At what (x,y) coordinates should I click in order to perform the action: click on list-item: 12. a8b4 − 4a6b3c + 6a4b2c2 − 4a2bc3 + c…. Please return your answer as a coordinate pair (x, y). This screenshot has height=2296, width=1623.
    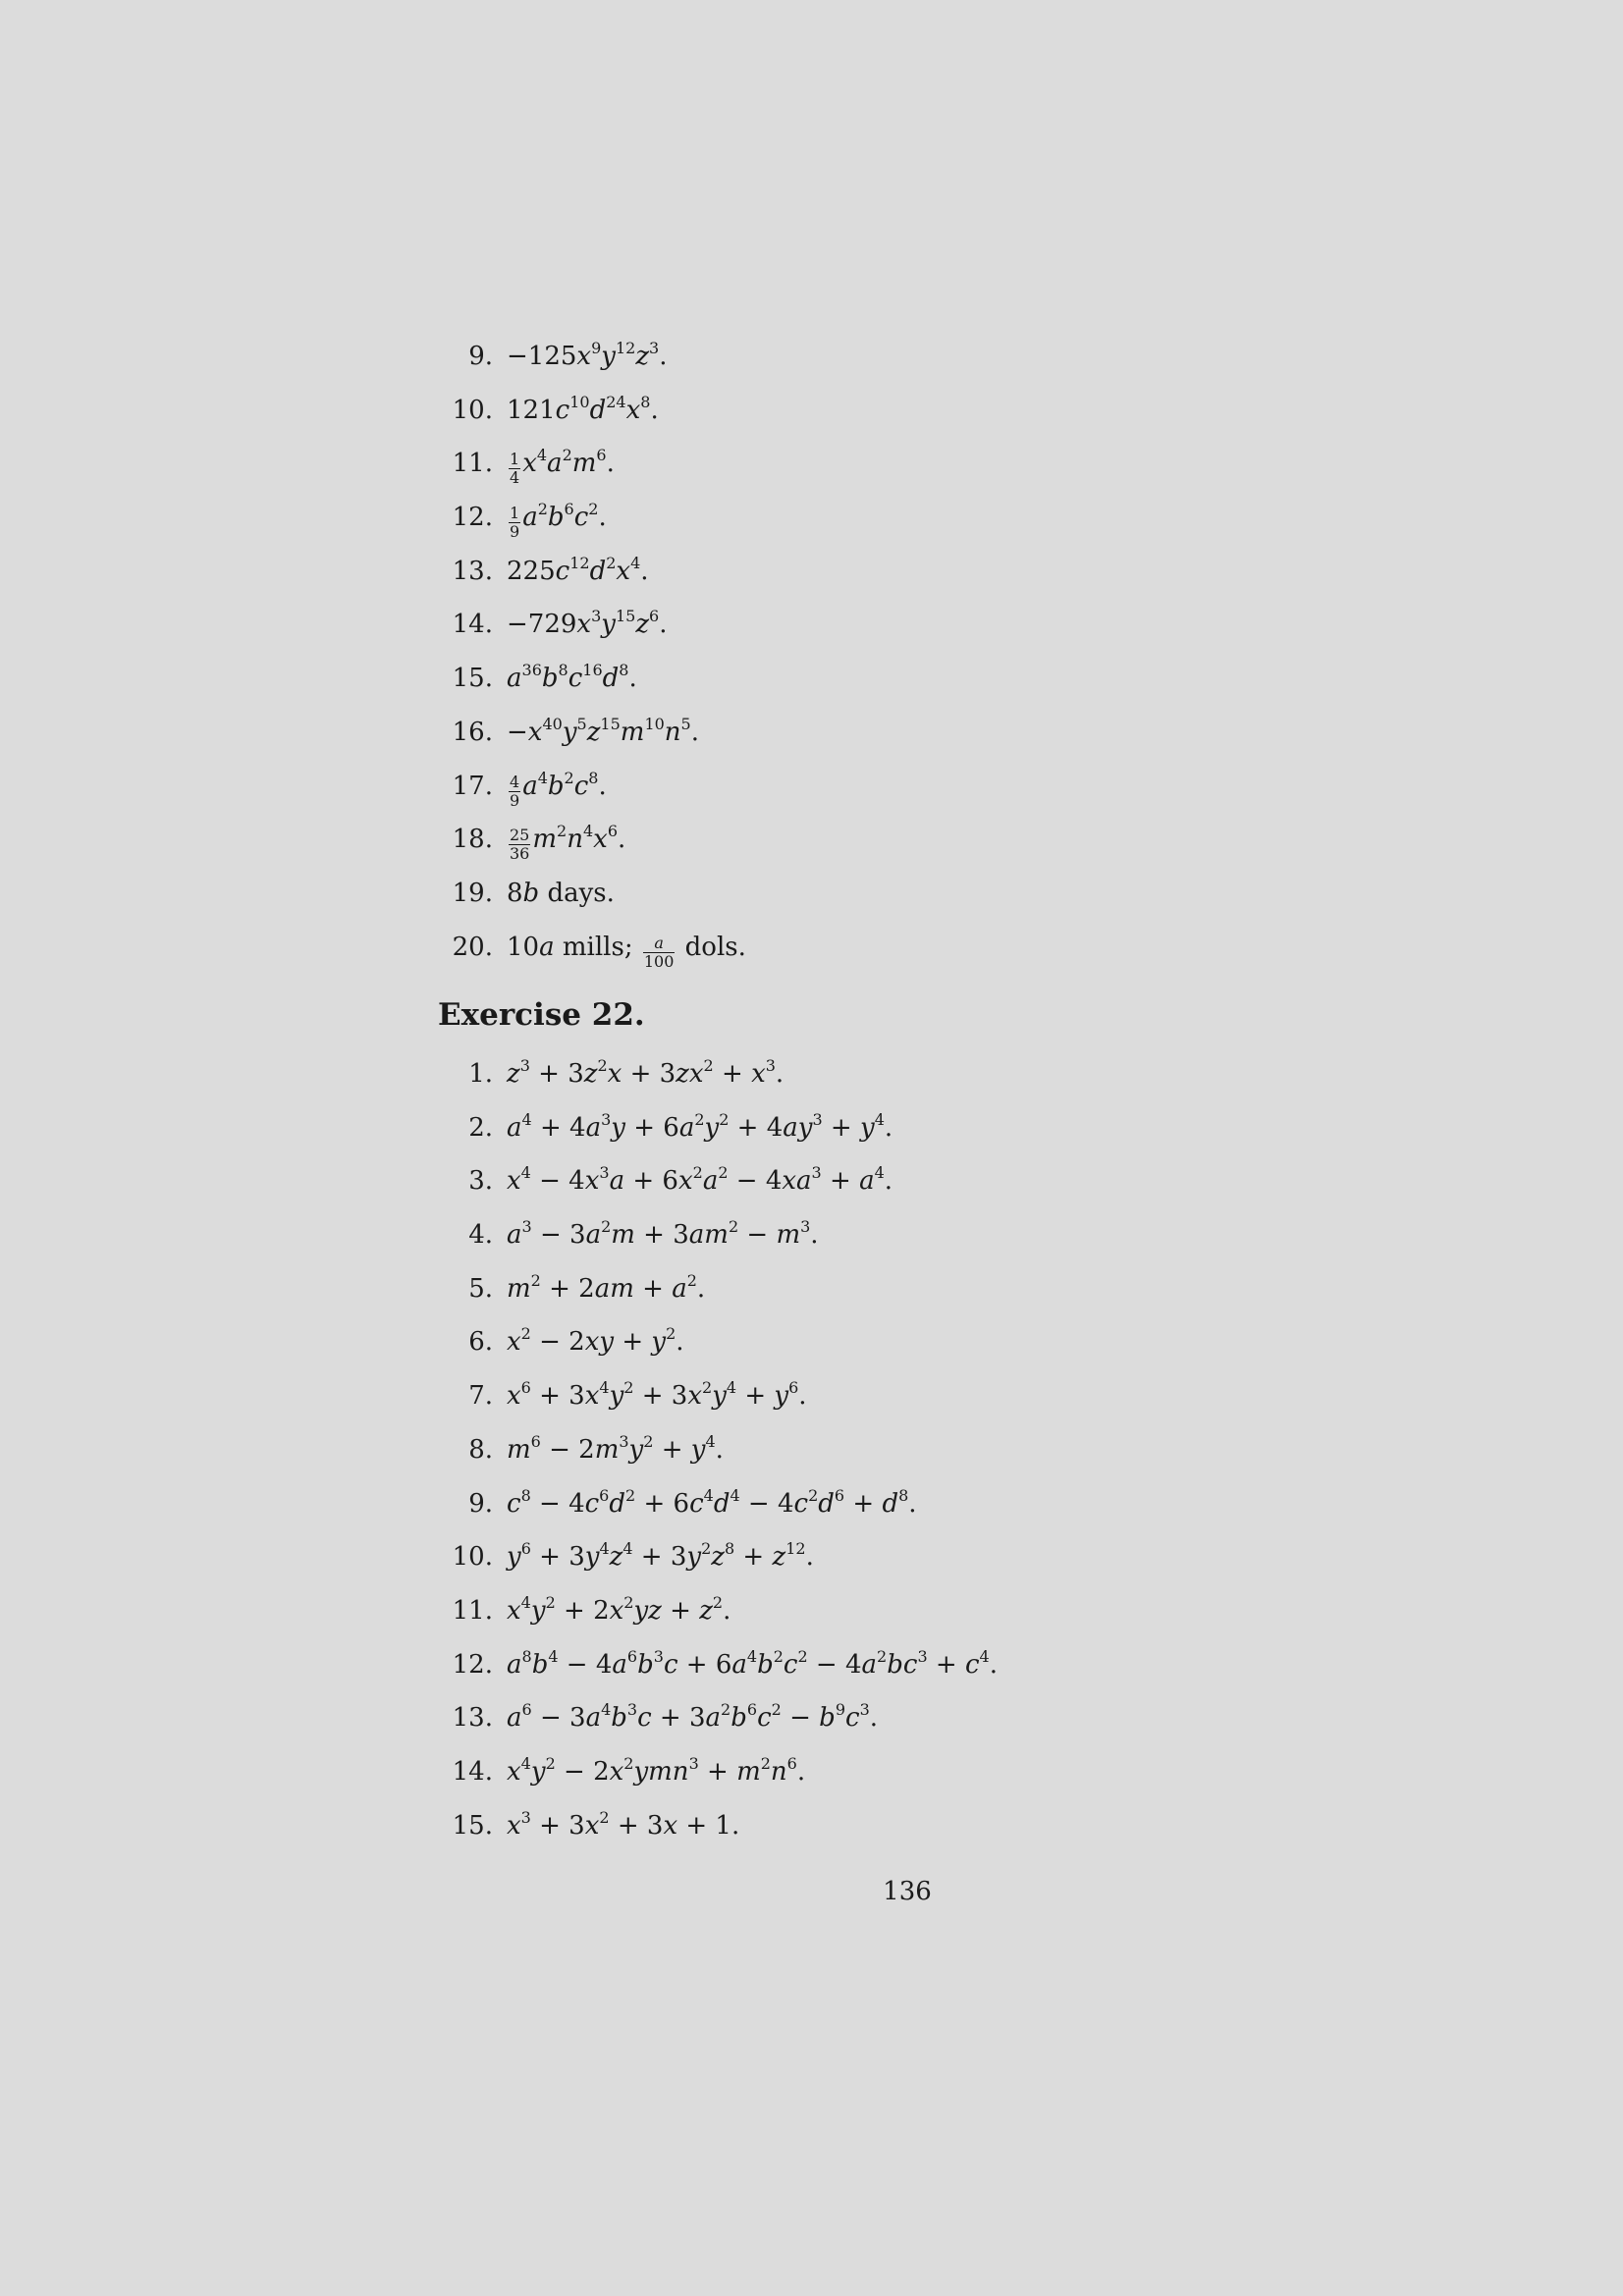
    Looking at the image, I should click on (929, 1672).